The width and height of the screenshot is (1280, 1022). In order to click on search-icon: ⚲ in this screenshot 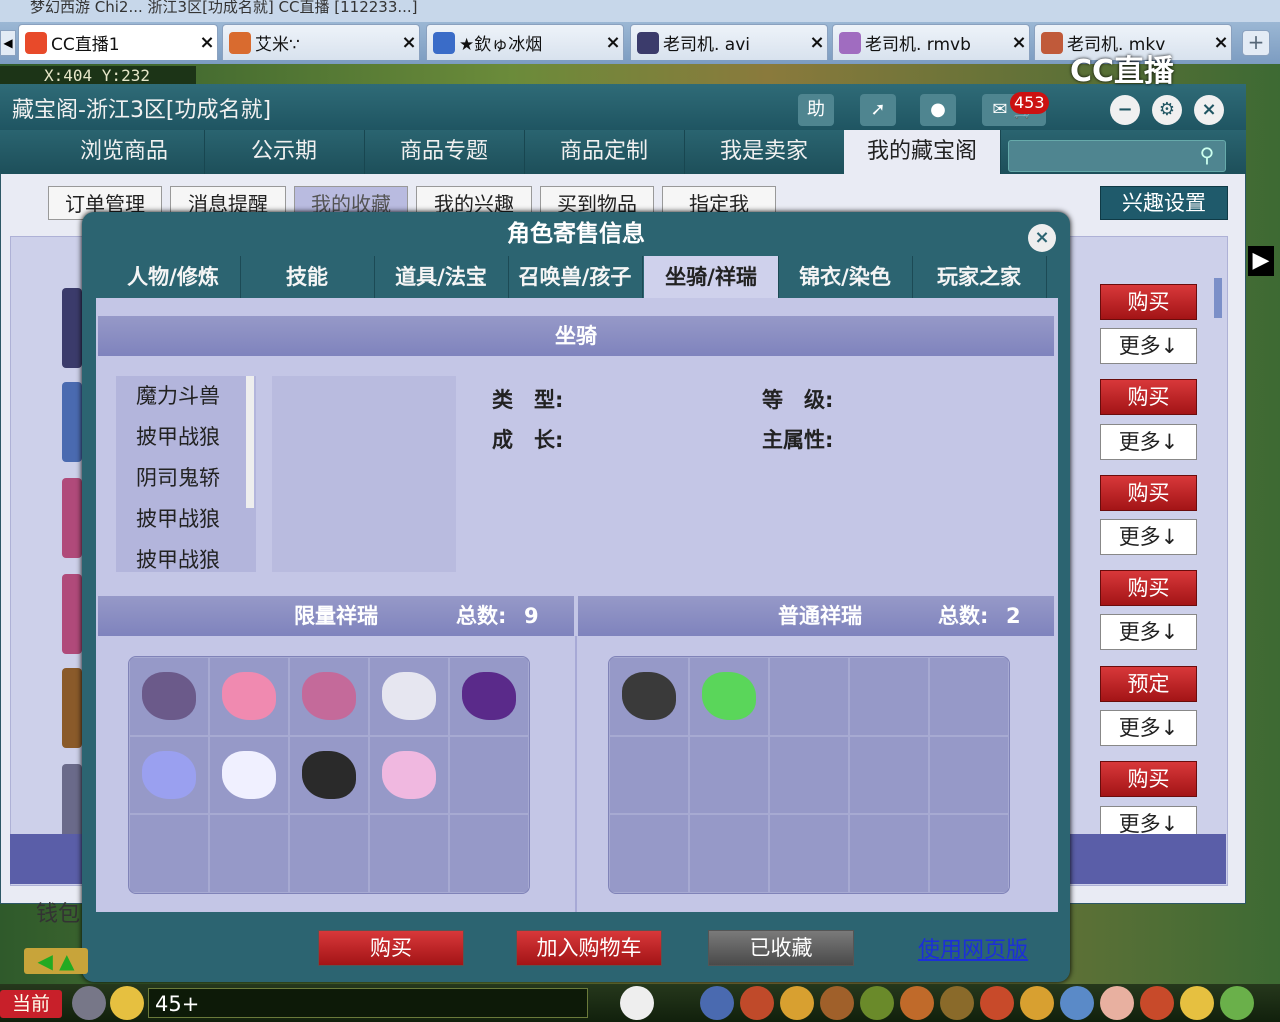, I will do `click(1207, 155)`.